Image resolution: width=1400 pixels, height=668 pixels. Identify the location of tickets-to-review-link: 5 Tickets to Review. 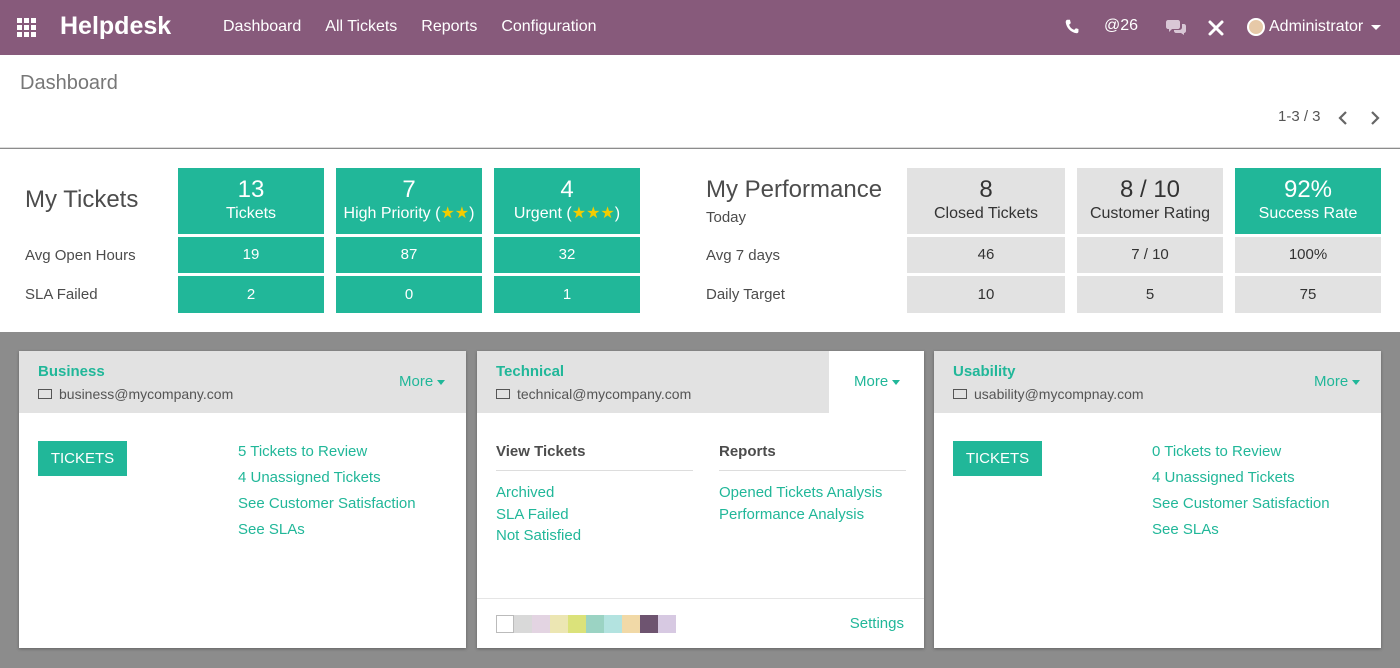
(327, 451).